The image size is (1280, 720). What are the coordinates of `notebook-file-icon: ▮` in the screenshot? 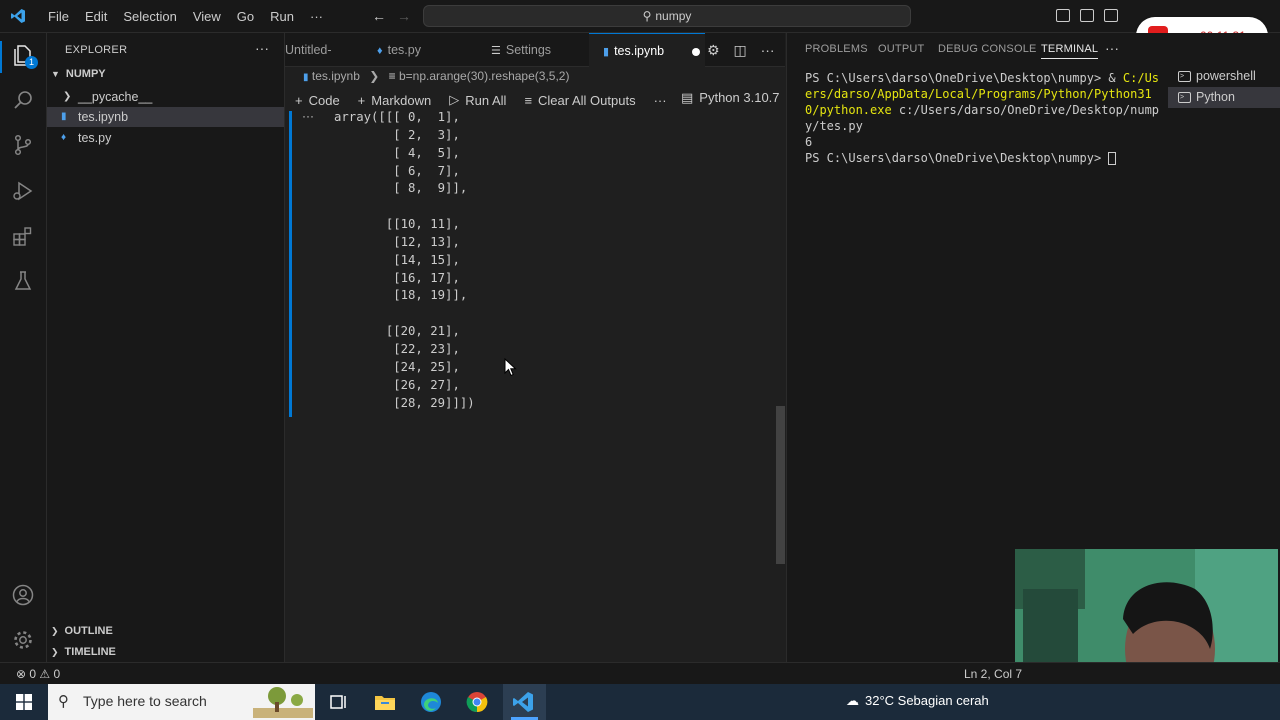 It's located at (606, 52).